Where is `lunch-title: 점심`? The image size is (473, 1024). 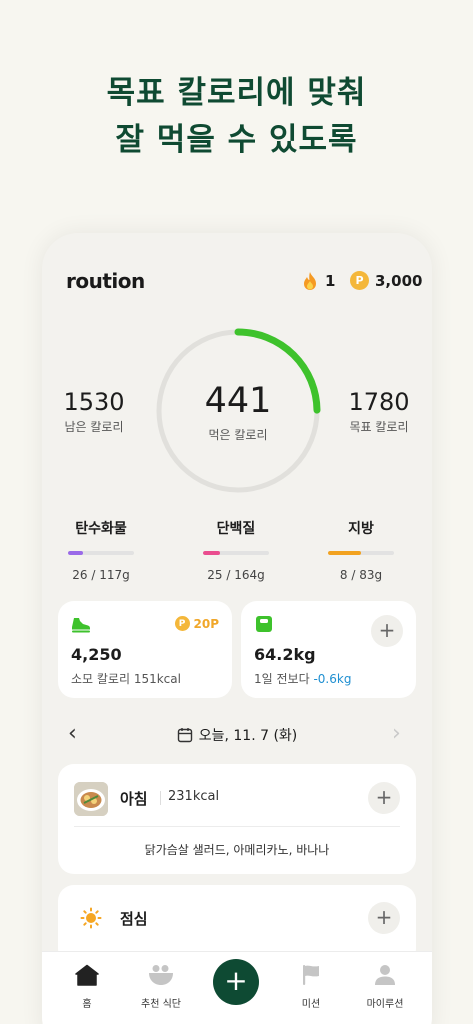 lunch-title: 점심 is located at coordinates (134, 919).